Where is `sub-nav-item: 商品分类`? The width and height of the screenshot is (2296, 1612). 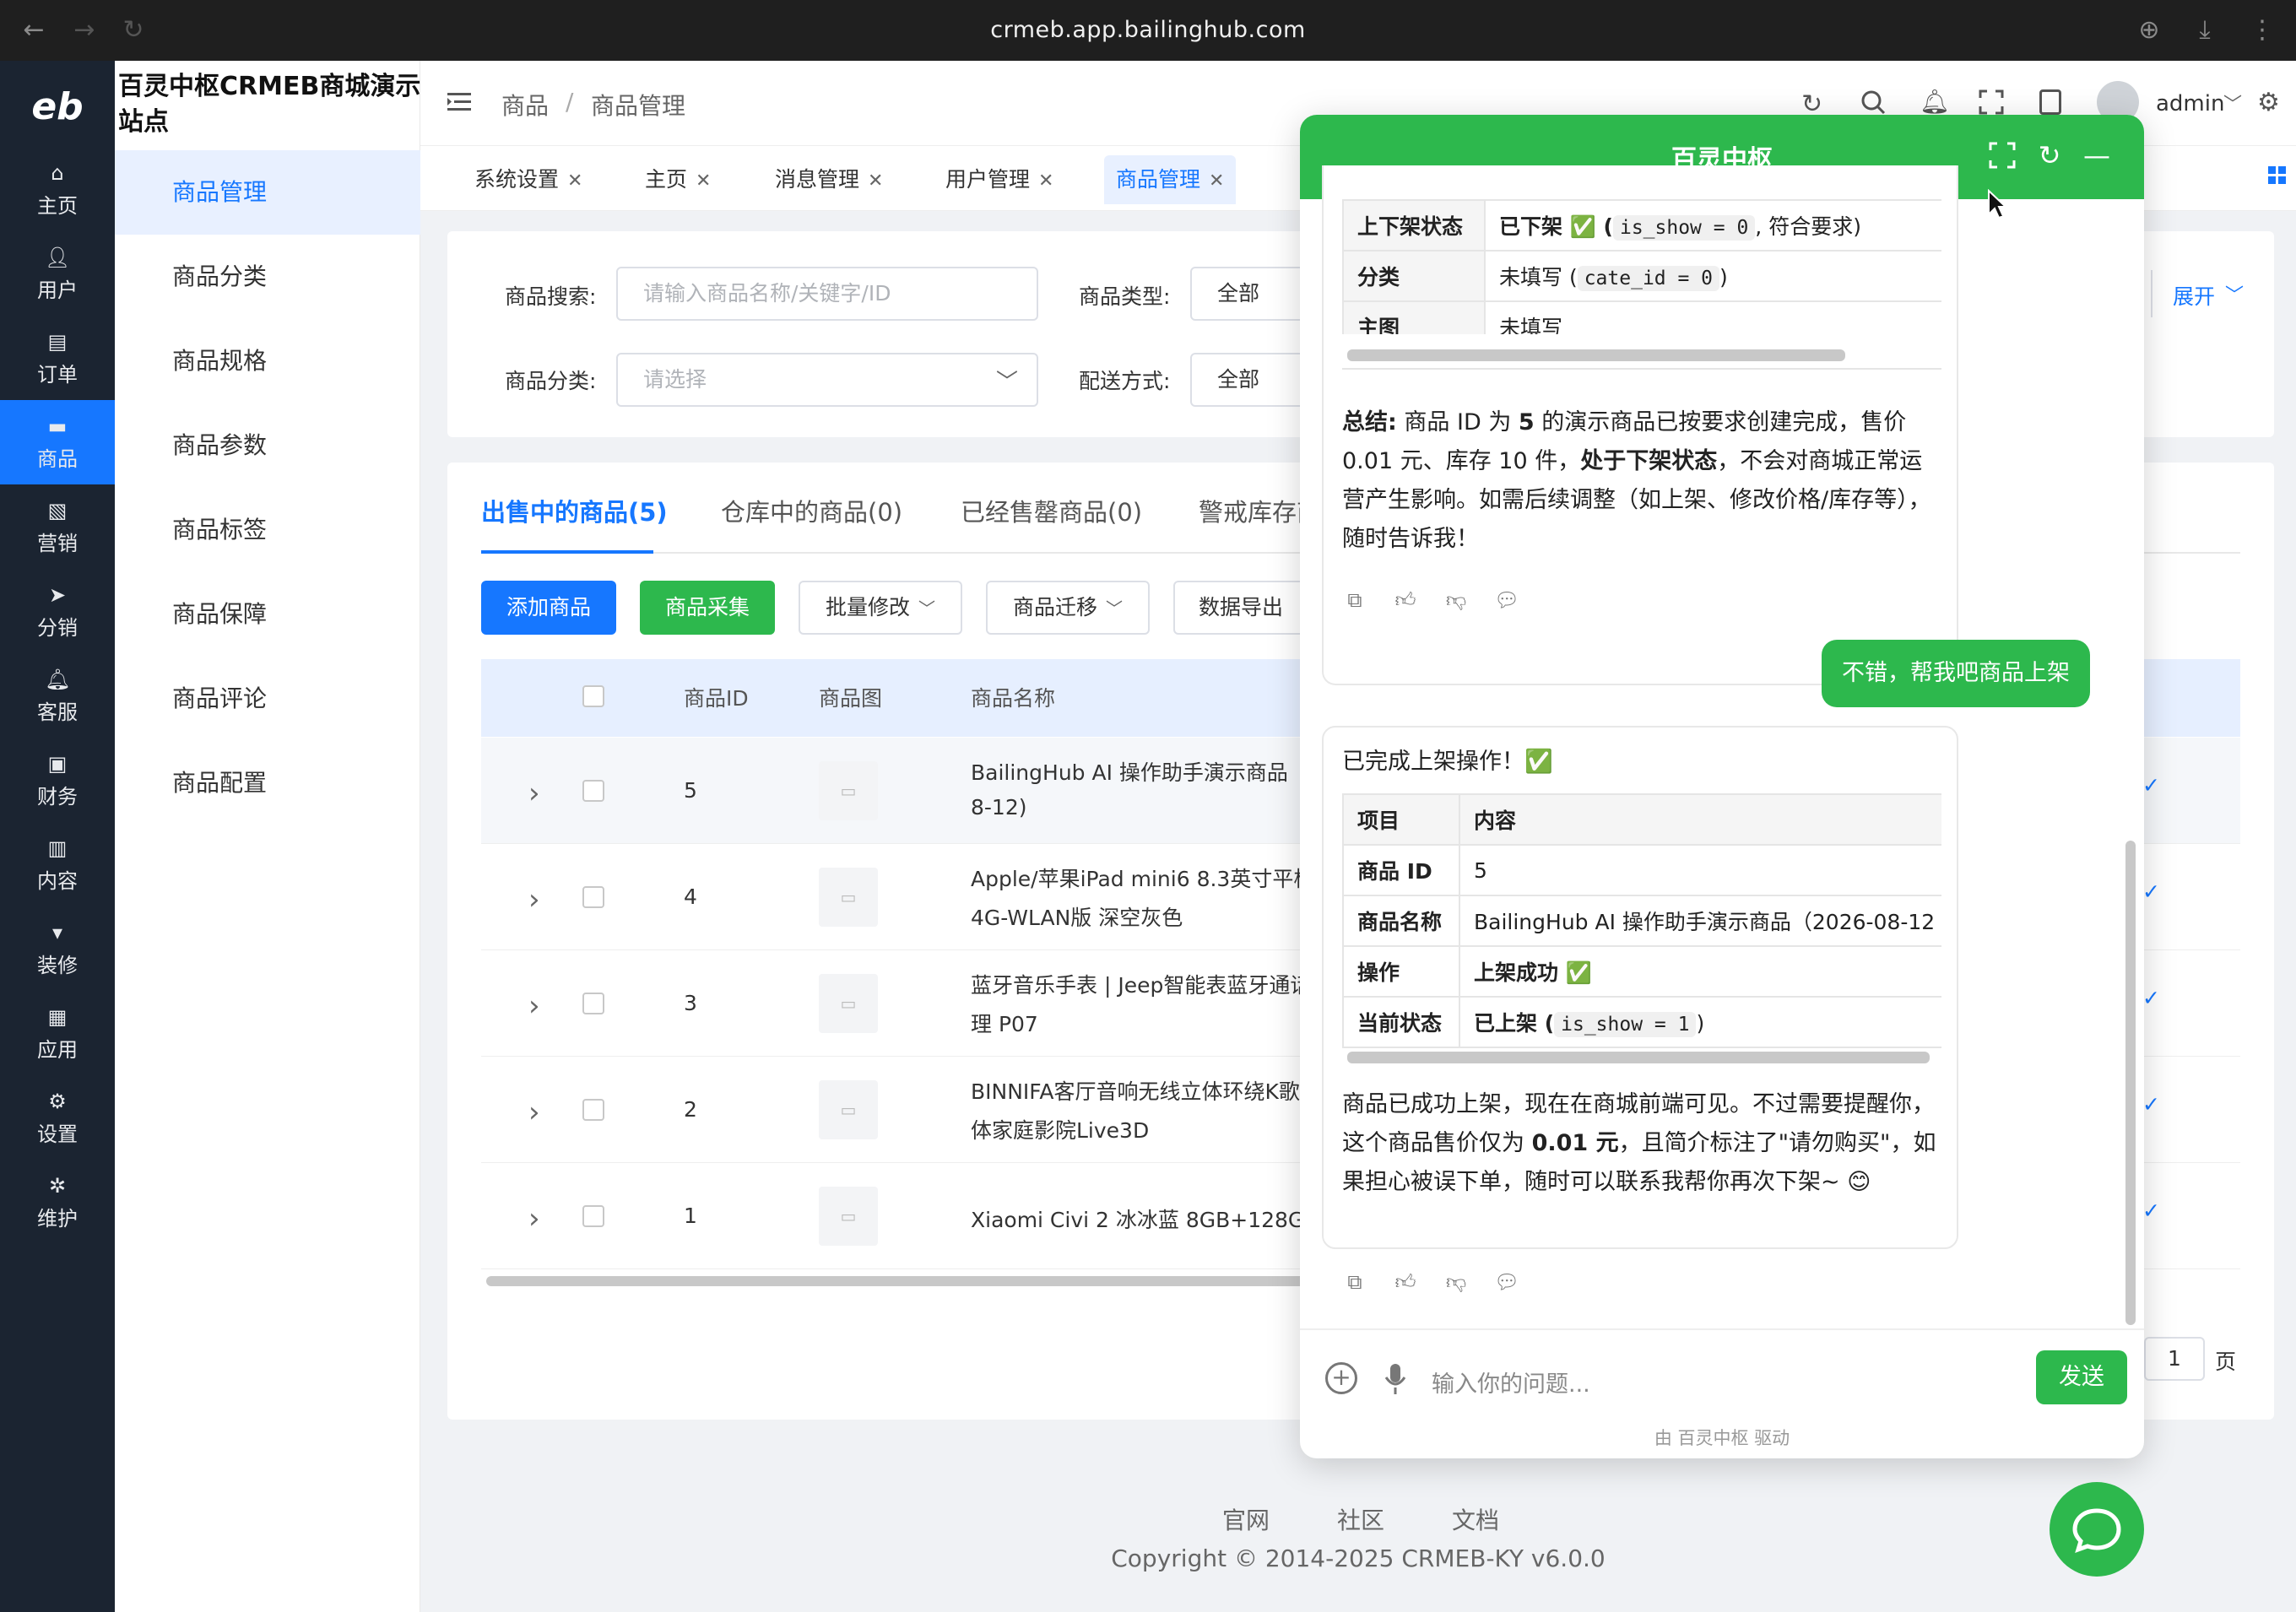 sub-nav-item: 商品分类 is located at coordinates (267, 277).